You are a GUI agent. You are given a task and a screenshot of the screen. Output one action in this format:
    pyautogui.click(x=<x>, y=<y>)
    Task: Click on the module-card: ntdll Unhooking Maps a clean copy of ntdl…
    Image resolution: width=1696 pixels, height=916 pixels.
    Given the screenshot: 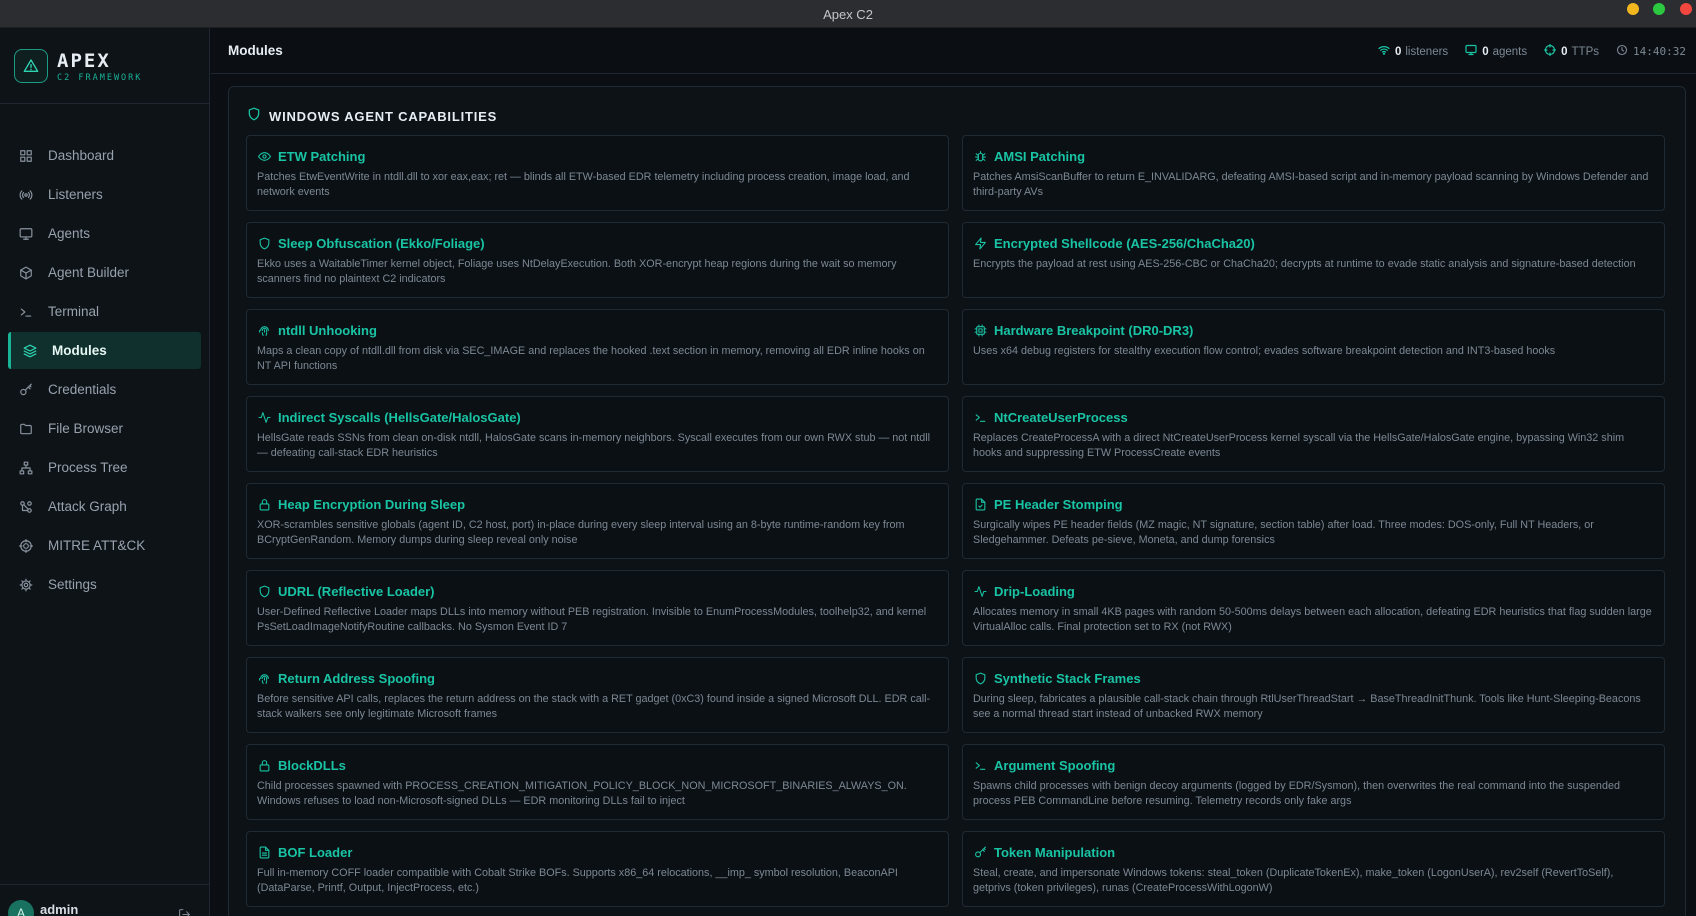 What is the action you would take?
    pyautogui.click(x=597, y=347)
    